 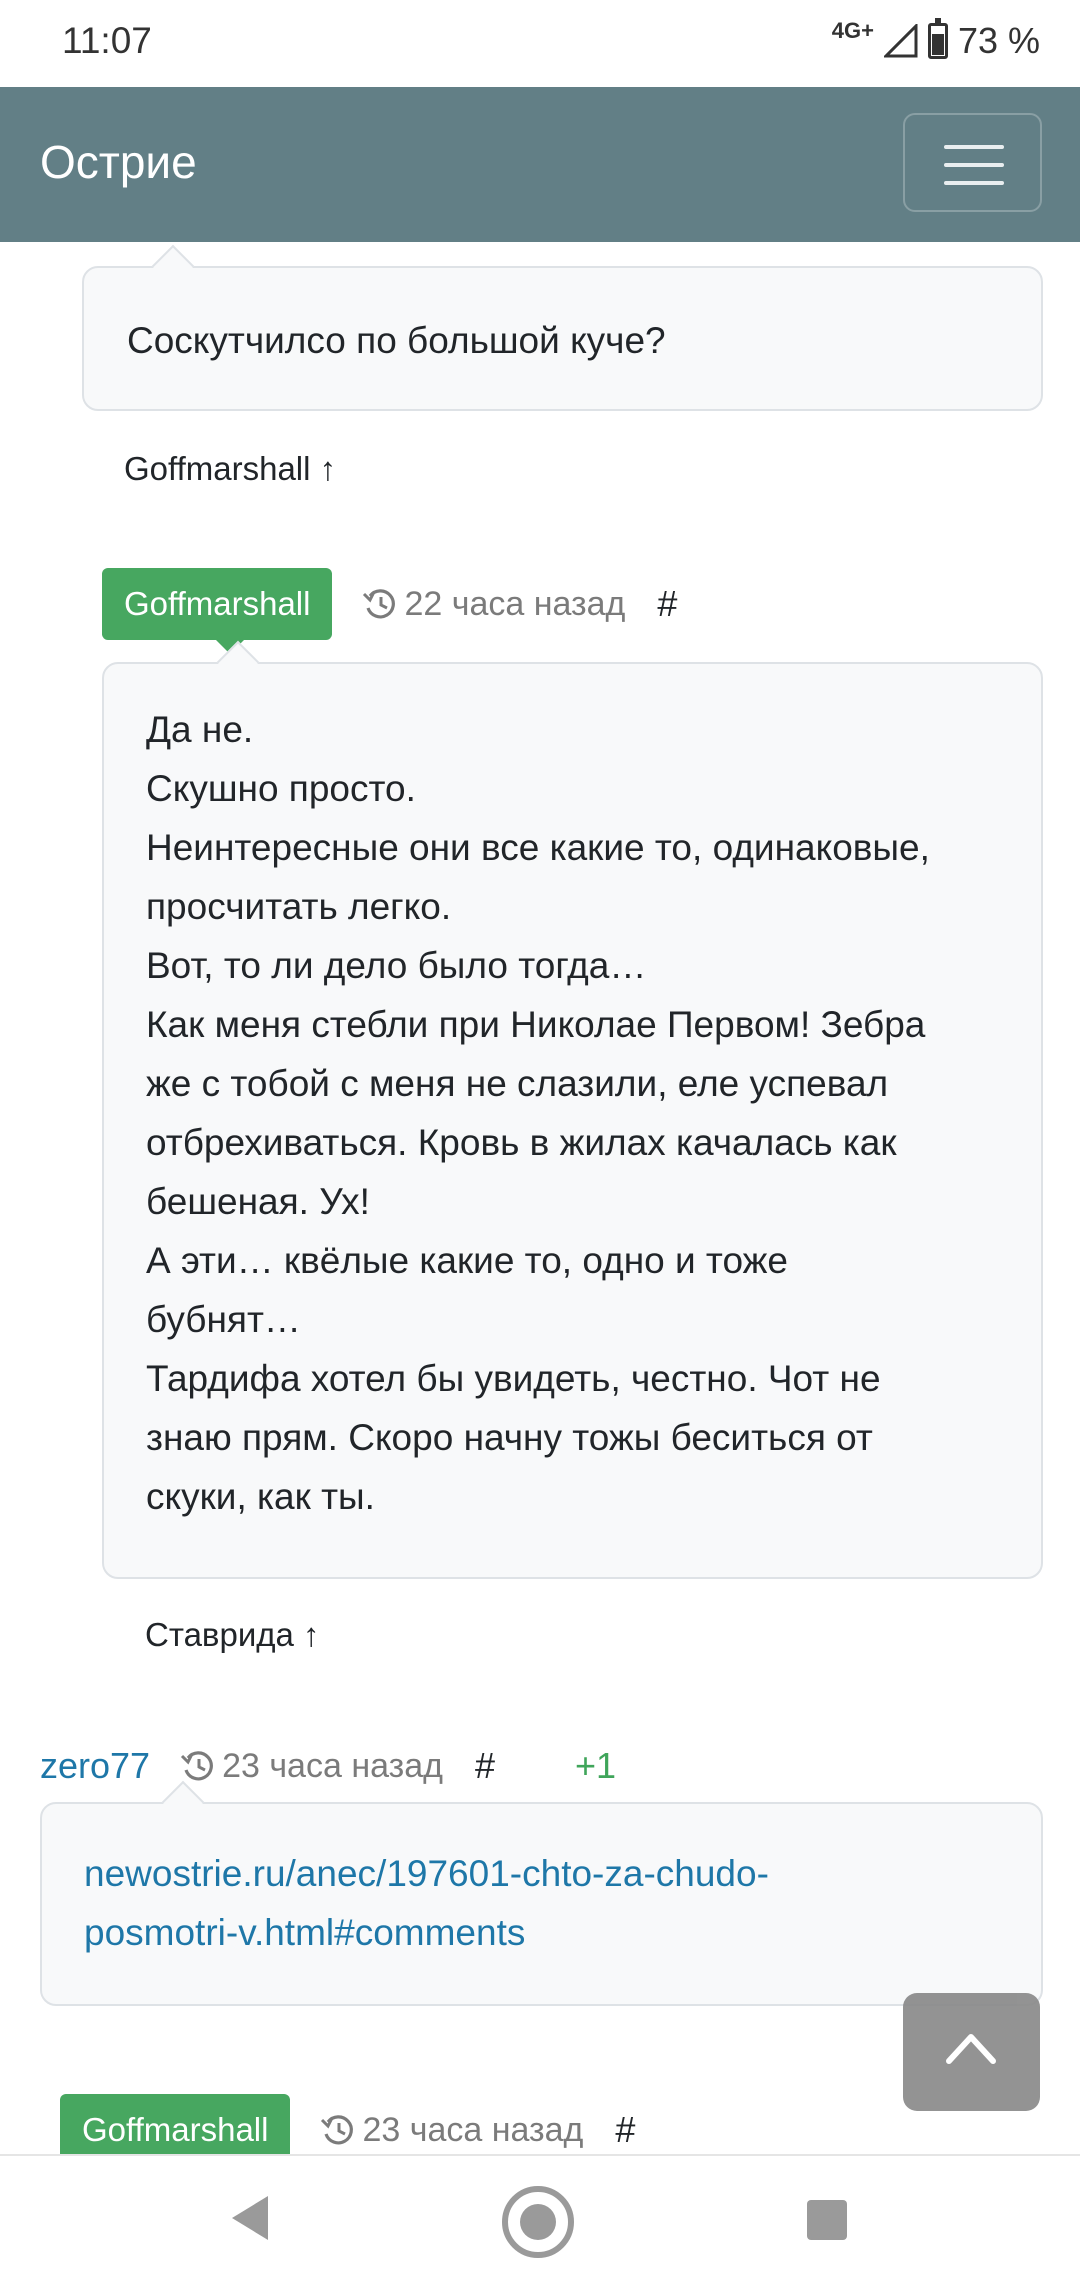 I want to click on comment-meta: Goffmarshall 23 часа назад #, so click(x=347, y=2124).